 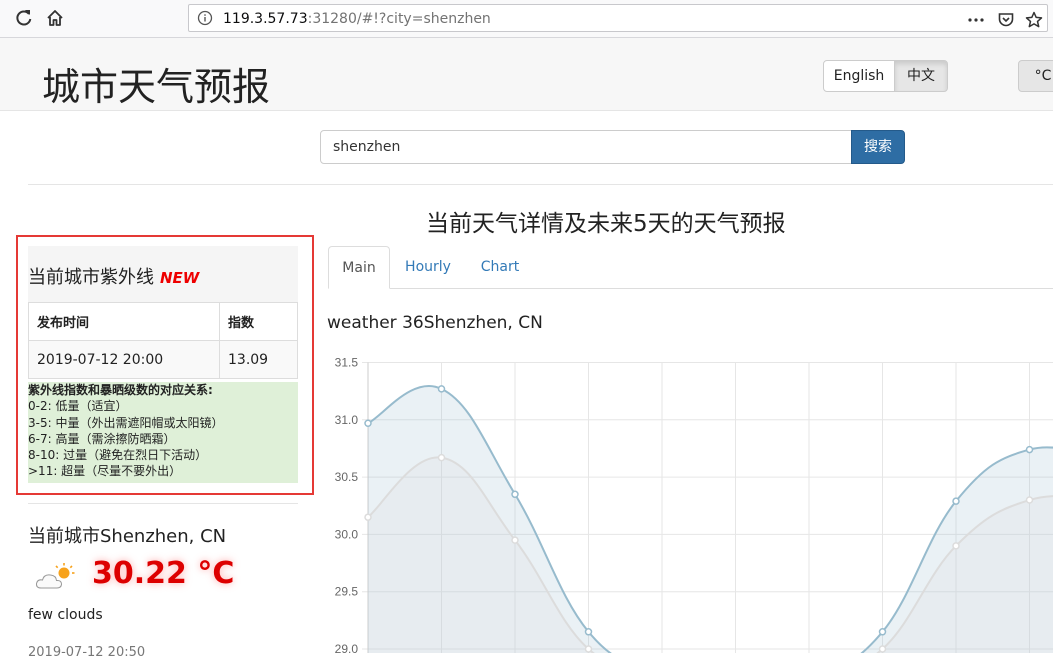 I want to click on more-actions-icon, so click(x=976, y=20).